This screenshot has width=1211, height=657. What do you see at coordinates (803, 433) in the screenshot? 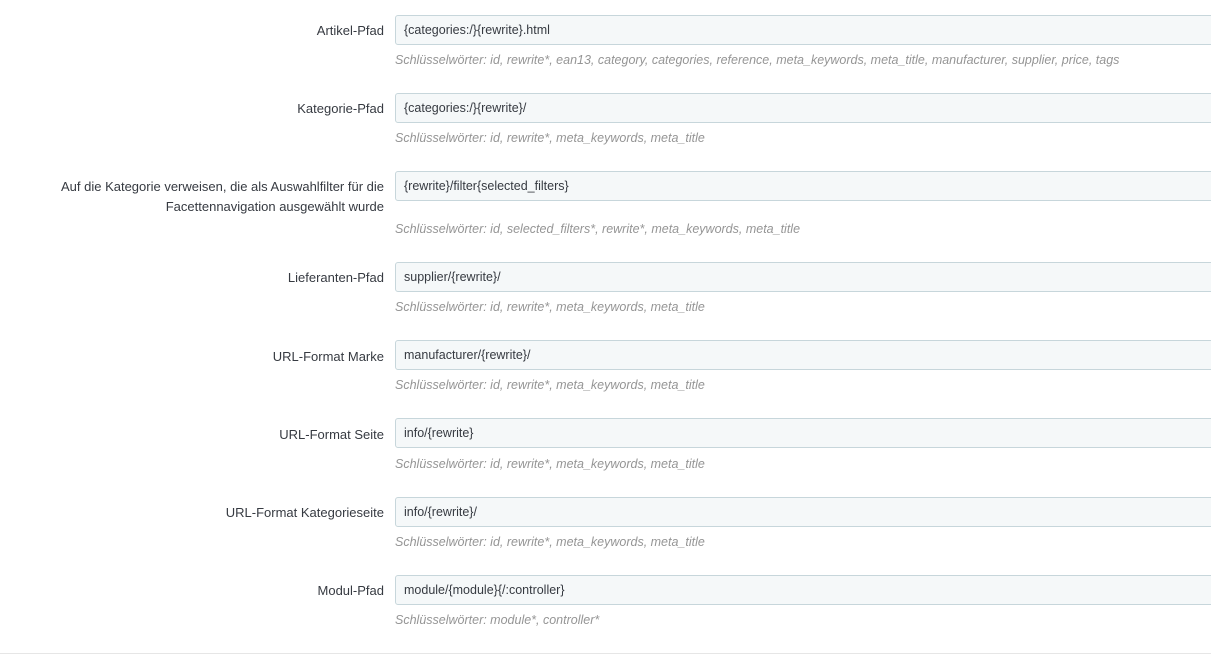
I see `cms-route-input` at bounding box center [803, 433].